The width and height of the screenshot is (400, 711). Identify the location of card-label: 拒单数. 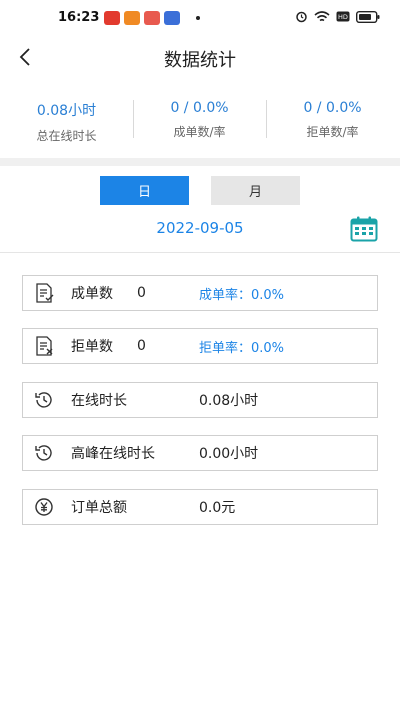
(92, 347).